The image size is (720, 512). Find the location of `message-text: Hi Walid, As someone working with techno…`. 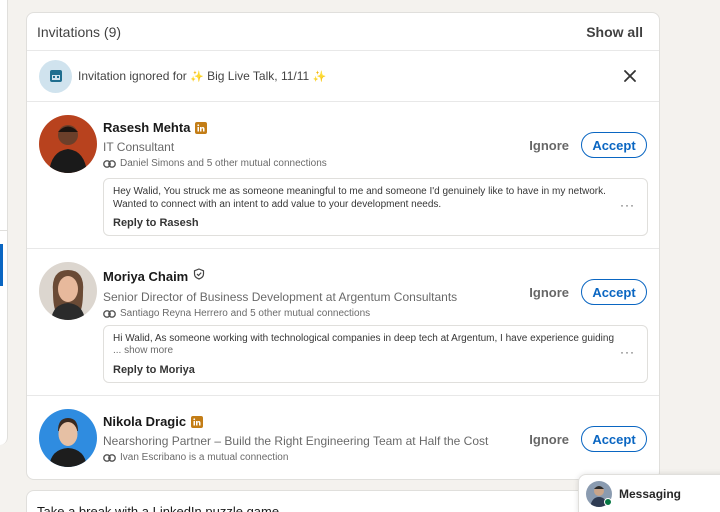

message-text: Hi Walid, As someone working with techno… is located at coordinates (364, 338).